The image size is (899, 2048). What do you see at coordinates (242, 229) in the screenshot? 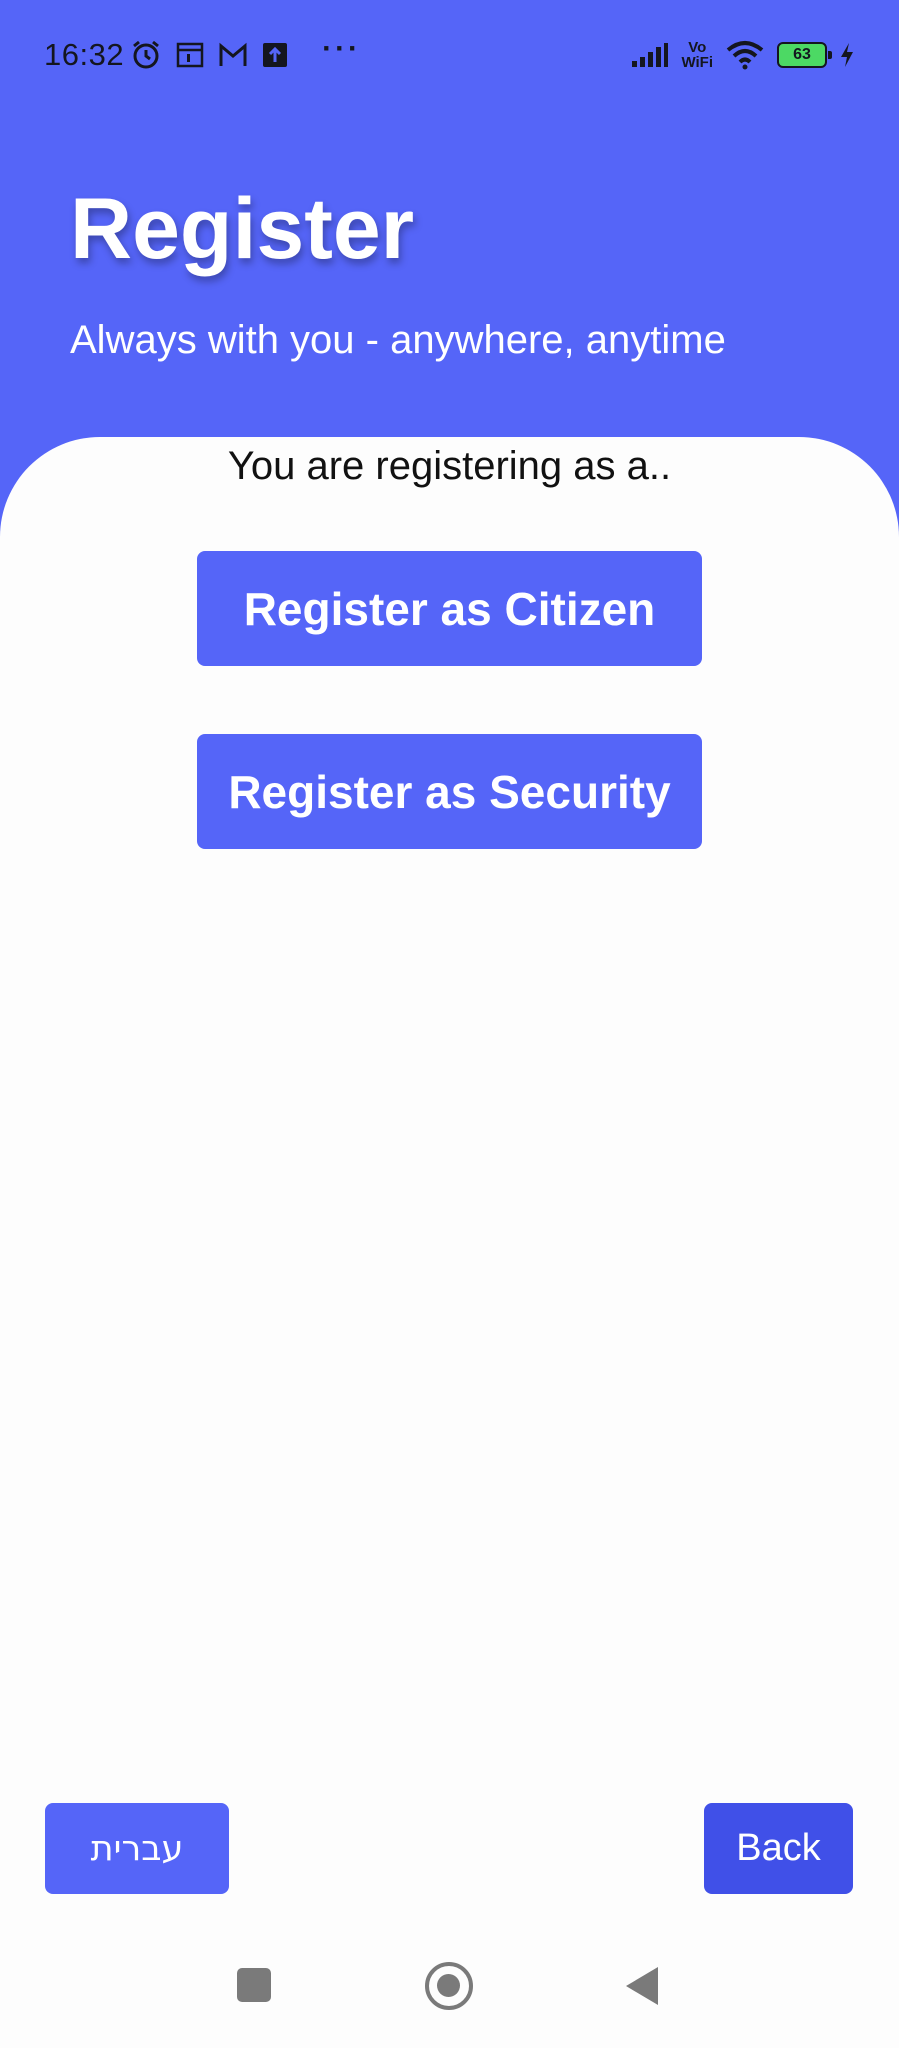
I see `page-title: Register` at bounding box center [242, 229].